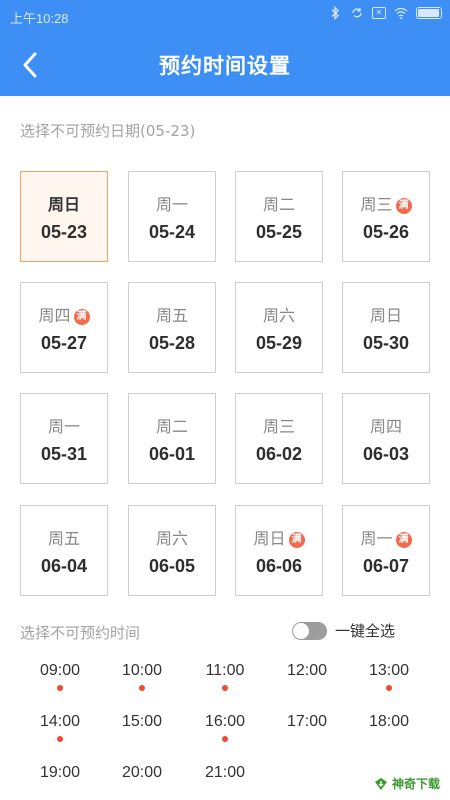  What do you see at coordinates (415, 784) in the screenshot?
I see `watermark-text: 神奇下载` at bounding box center [415, 784].